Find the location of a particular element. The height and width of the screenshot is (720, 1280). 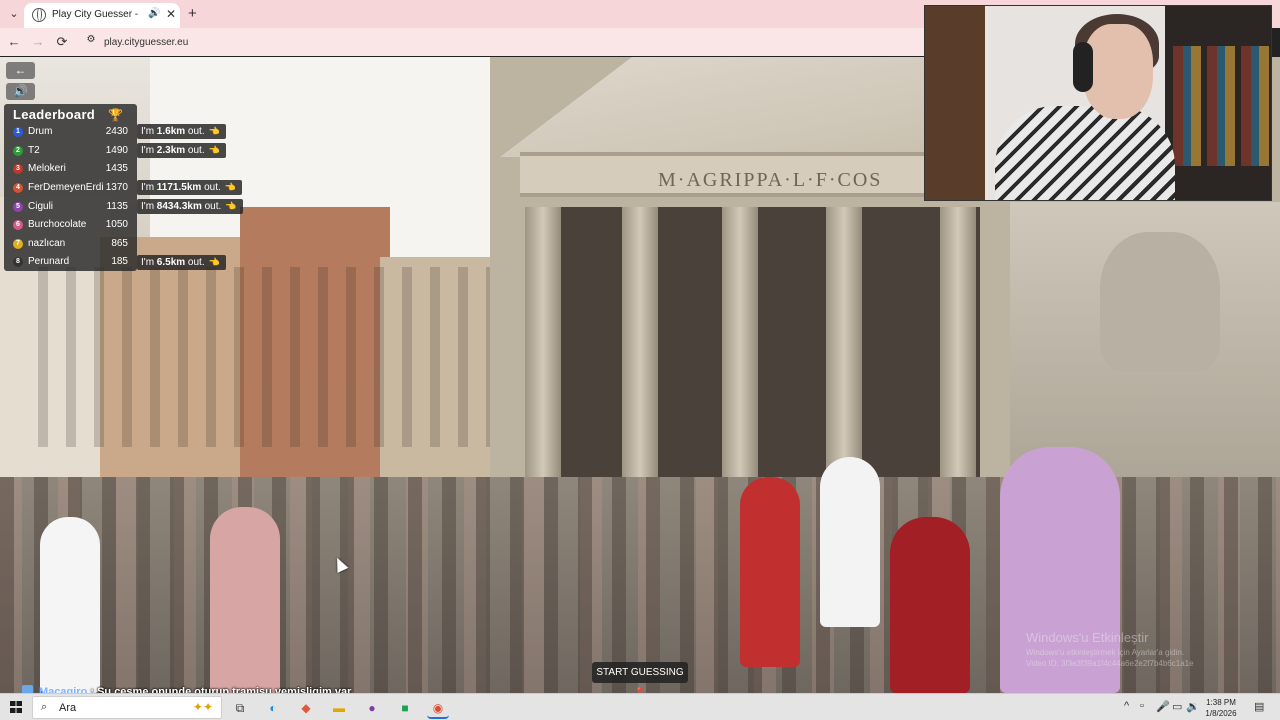

leaderboard-title: Leaderboard is located at coordinates (54, 114).